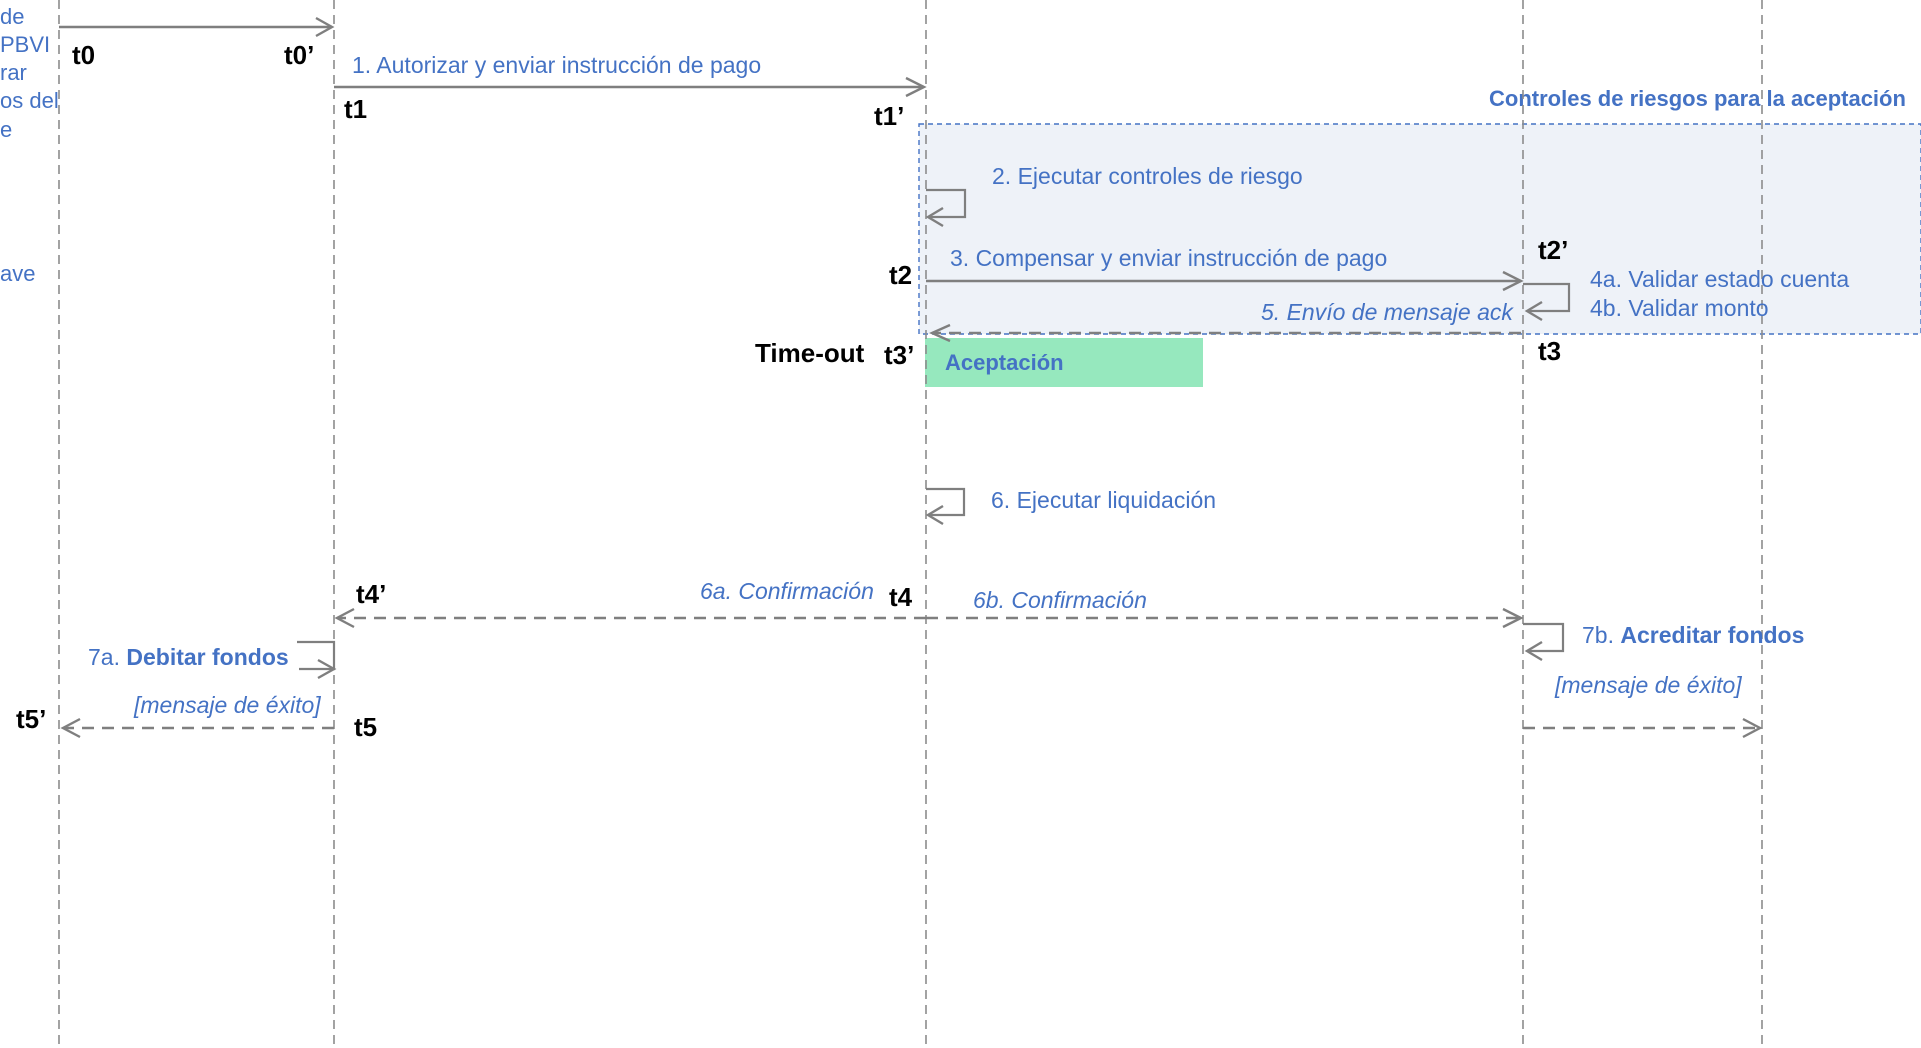  Describe the element at coordinates (1004, 362) in the screenshot. I see `acceptance-label: Aceptación` at that location.